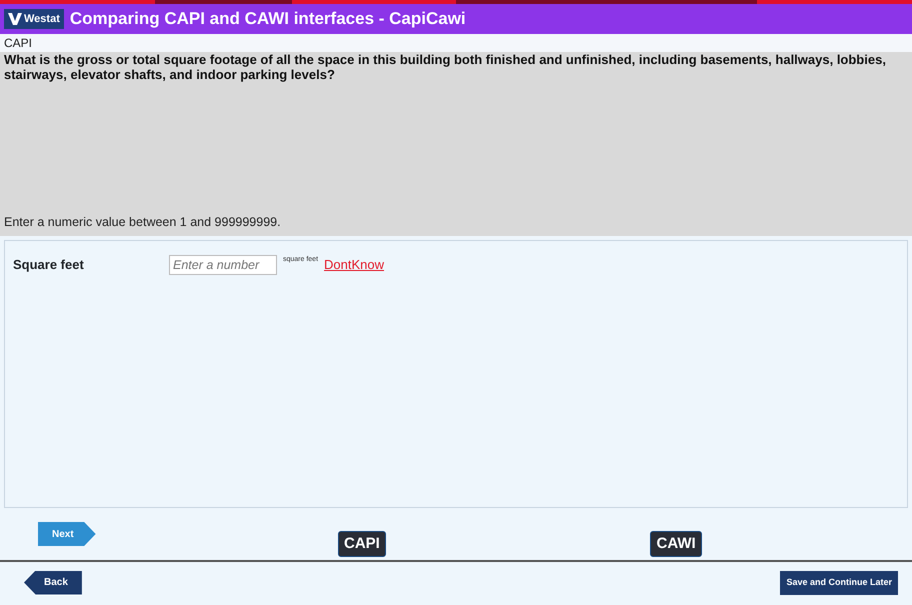 The width and height of the screenshot is (912, 605). What do you see at coordinates (143, 223) in the screenshot?
I see `instruction-text: Enter a numeric value between 1 and 999999999.` at bounding box center [143, 223].